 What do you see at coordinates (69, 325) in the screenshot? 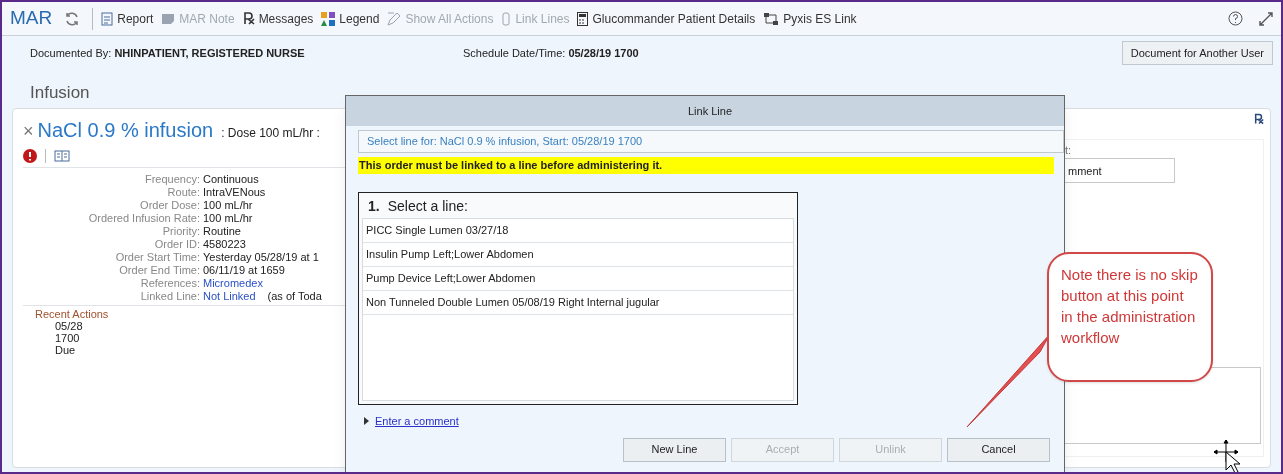
I see `recent-action-text: 05/28` at bounding box center [69, 325].